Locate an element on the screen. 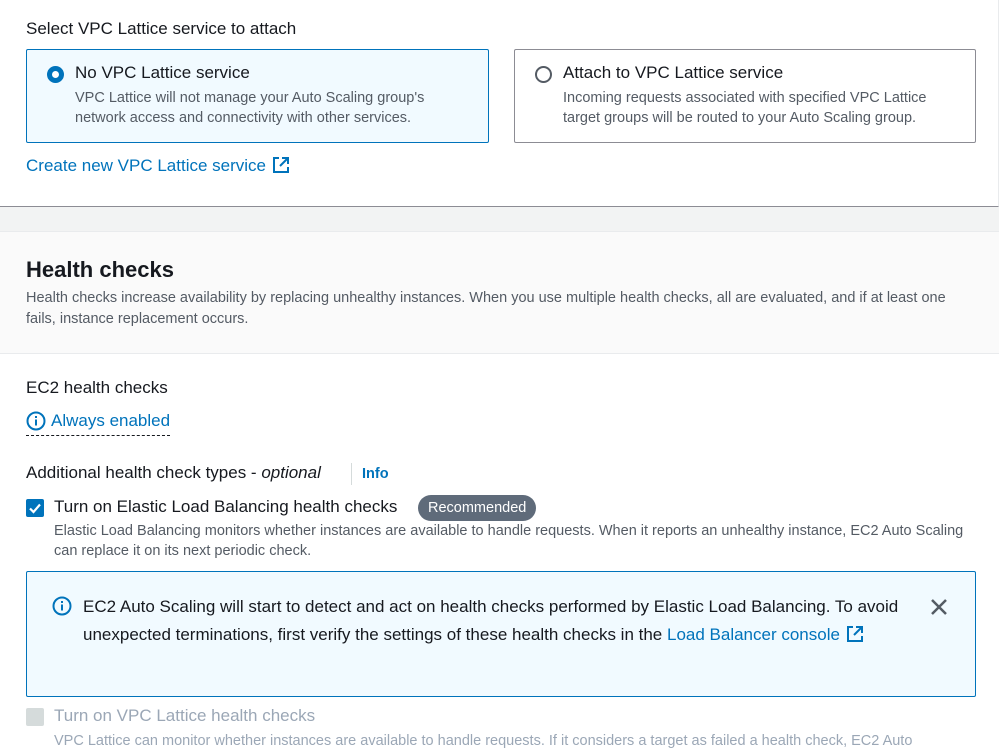 The height and width of the screenshot is (755, 999). elb-health-check-checkbox is located at coordinates (35, 508).